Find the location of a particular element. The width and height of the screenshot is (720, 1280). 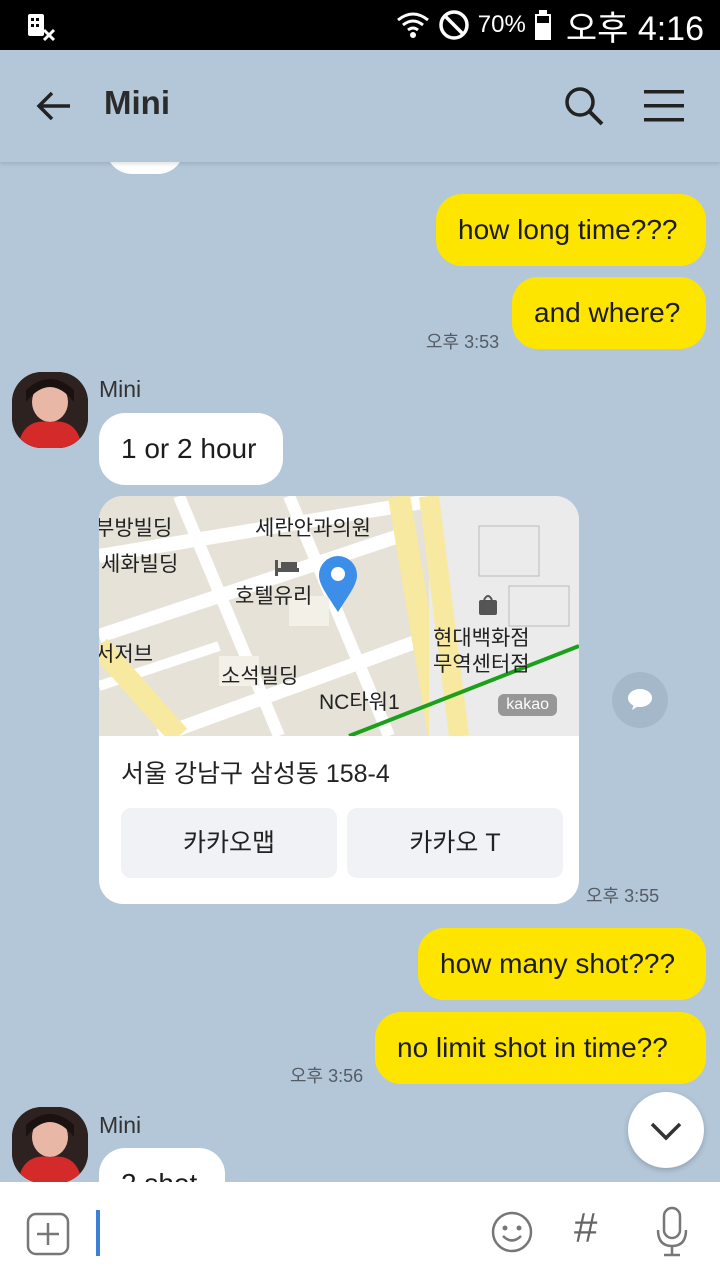

message-bubble-theirs: 1 or 2 hour is located at coordinates (191, 449).